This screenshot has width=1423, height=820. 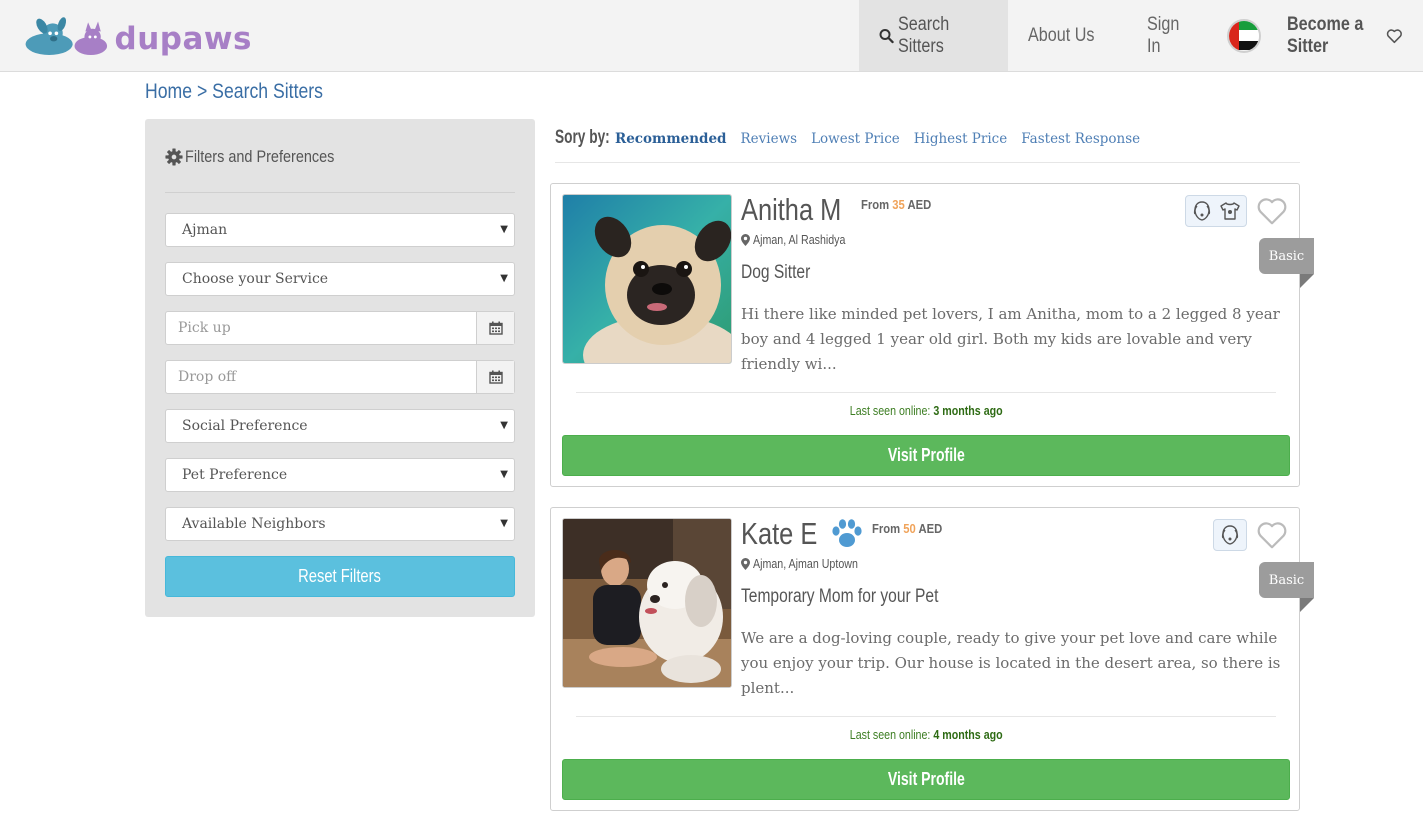 What do you see at coordinates (321, 328) in the screenshot?
I see `pickup-input` at bounding box center [321, 328].